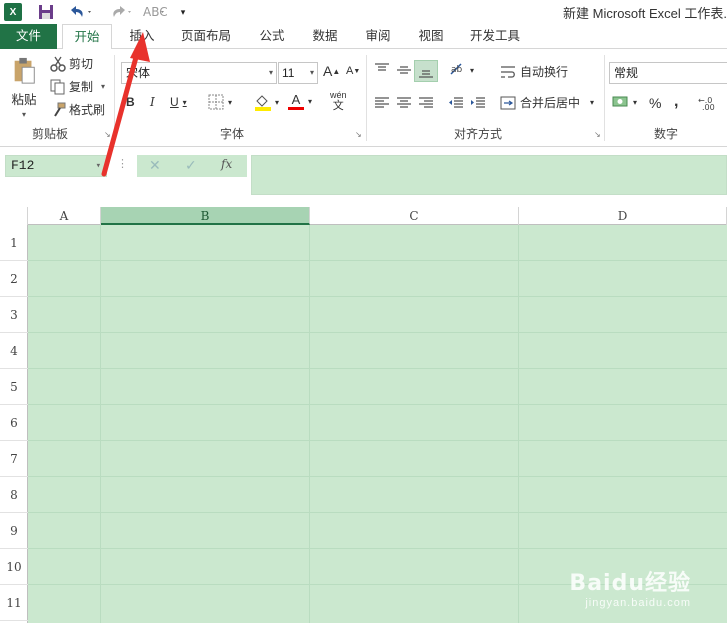 The height and width of the screenshot is (623, 727). Describe the element at coordinates (426, 71) in the screenshot. I see `align-bottom-button` at that location.